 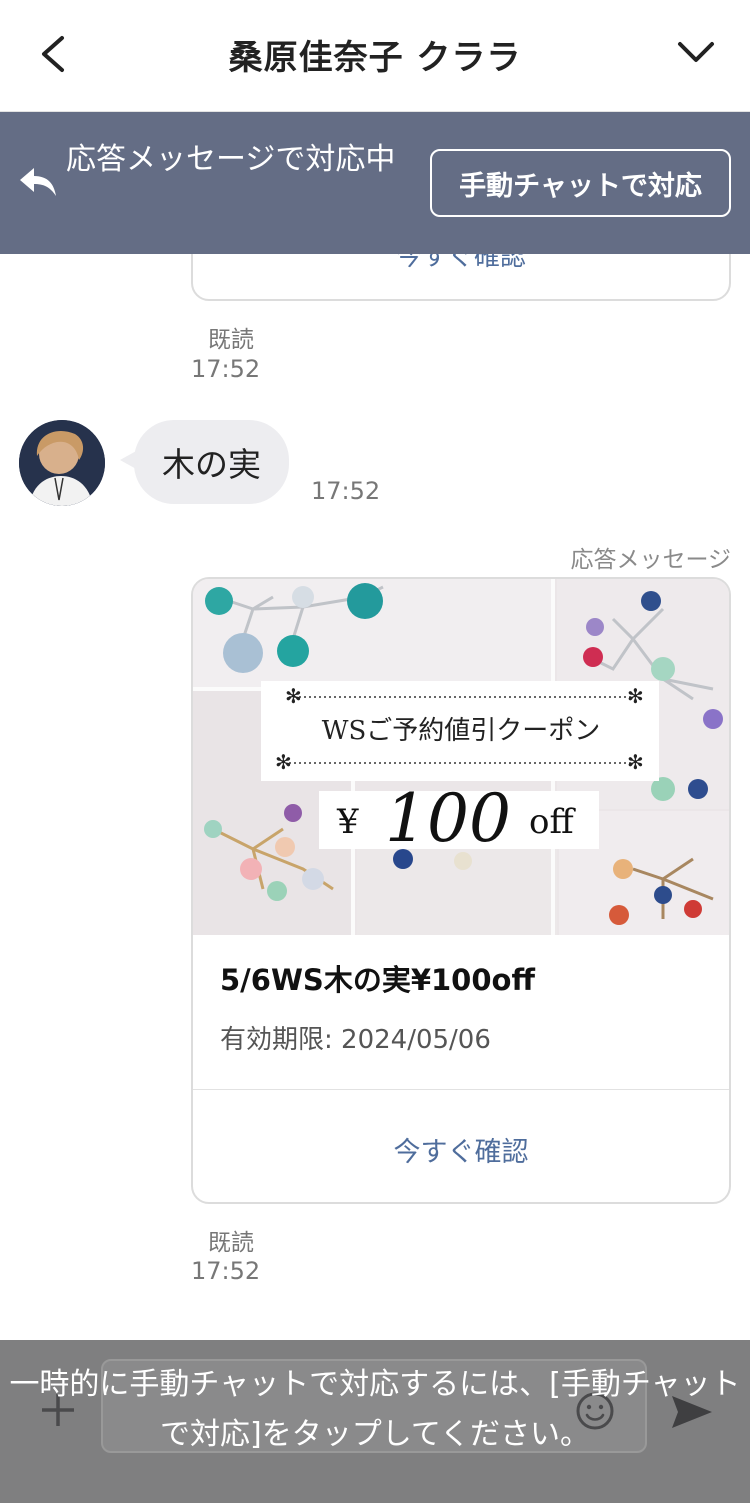 What do you see at coordinates (375, 1409) in the screenshot?
I see `manual-chat-notice: 一時的に手動チャットで対応するには、[手動チャットで対応]をタップしてください。` at bounding box center [375, 1409].